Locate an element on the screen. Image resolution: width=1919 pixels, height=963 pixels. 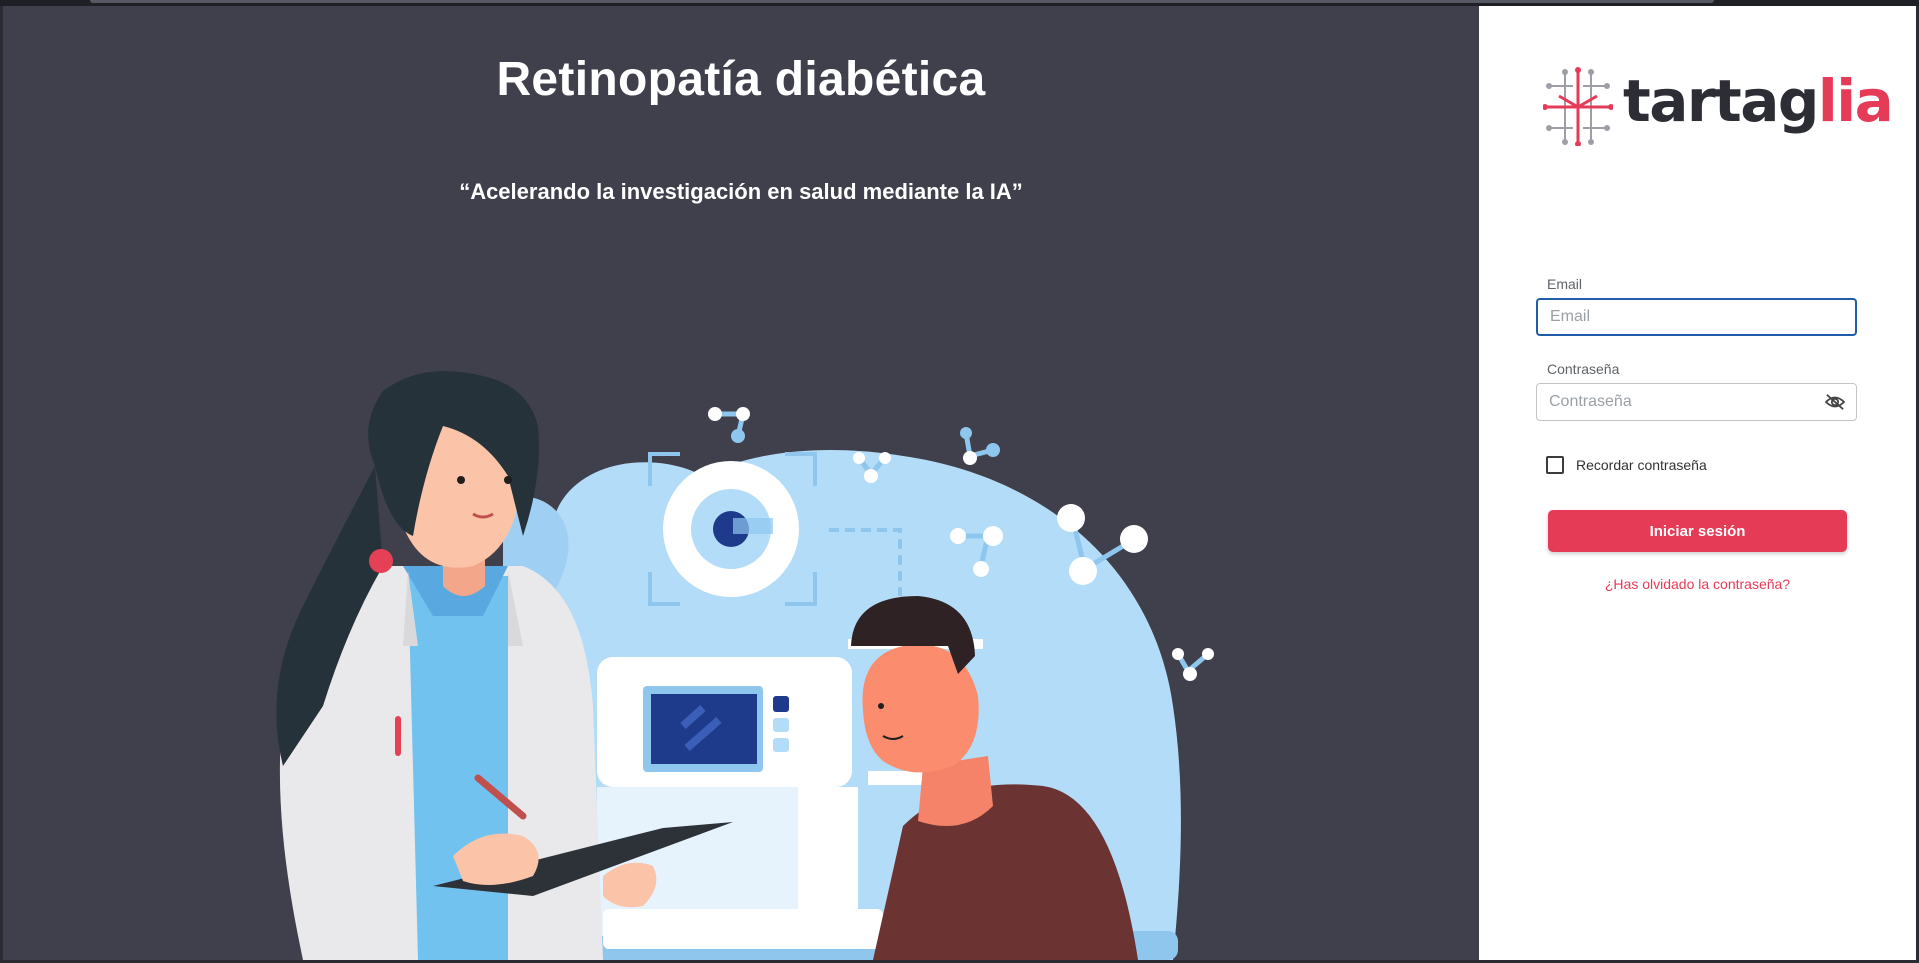
remember-password-row: Recordar contraseña is located at coordinates (1626, 465).